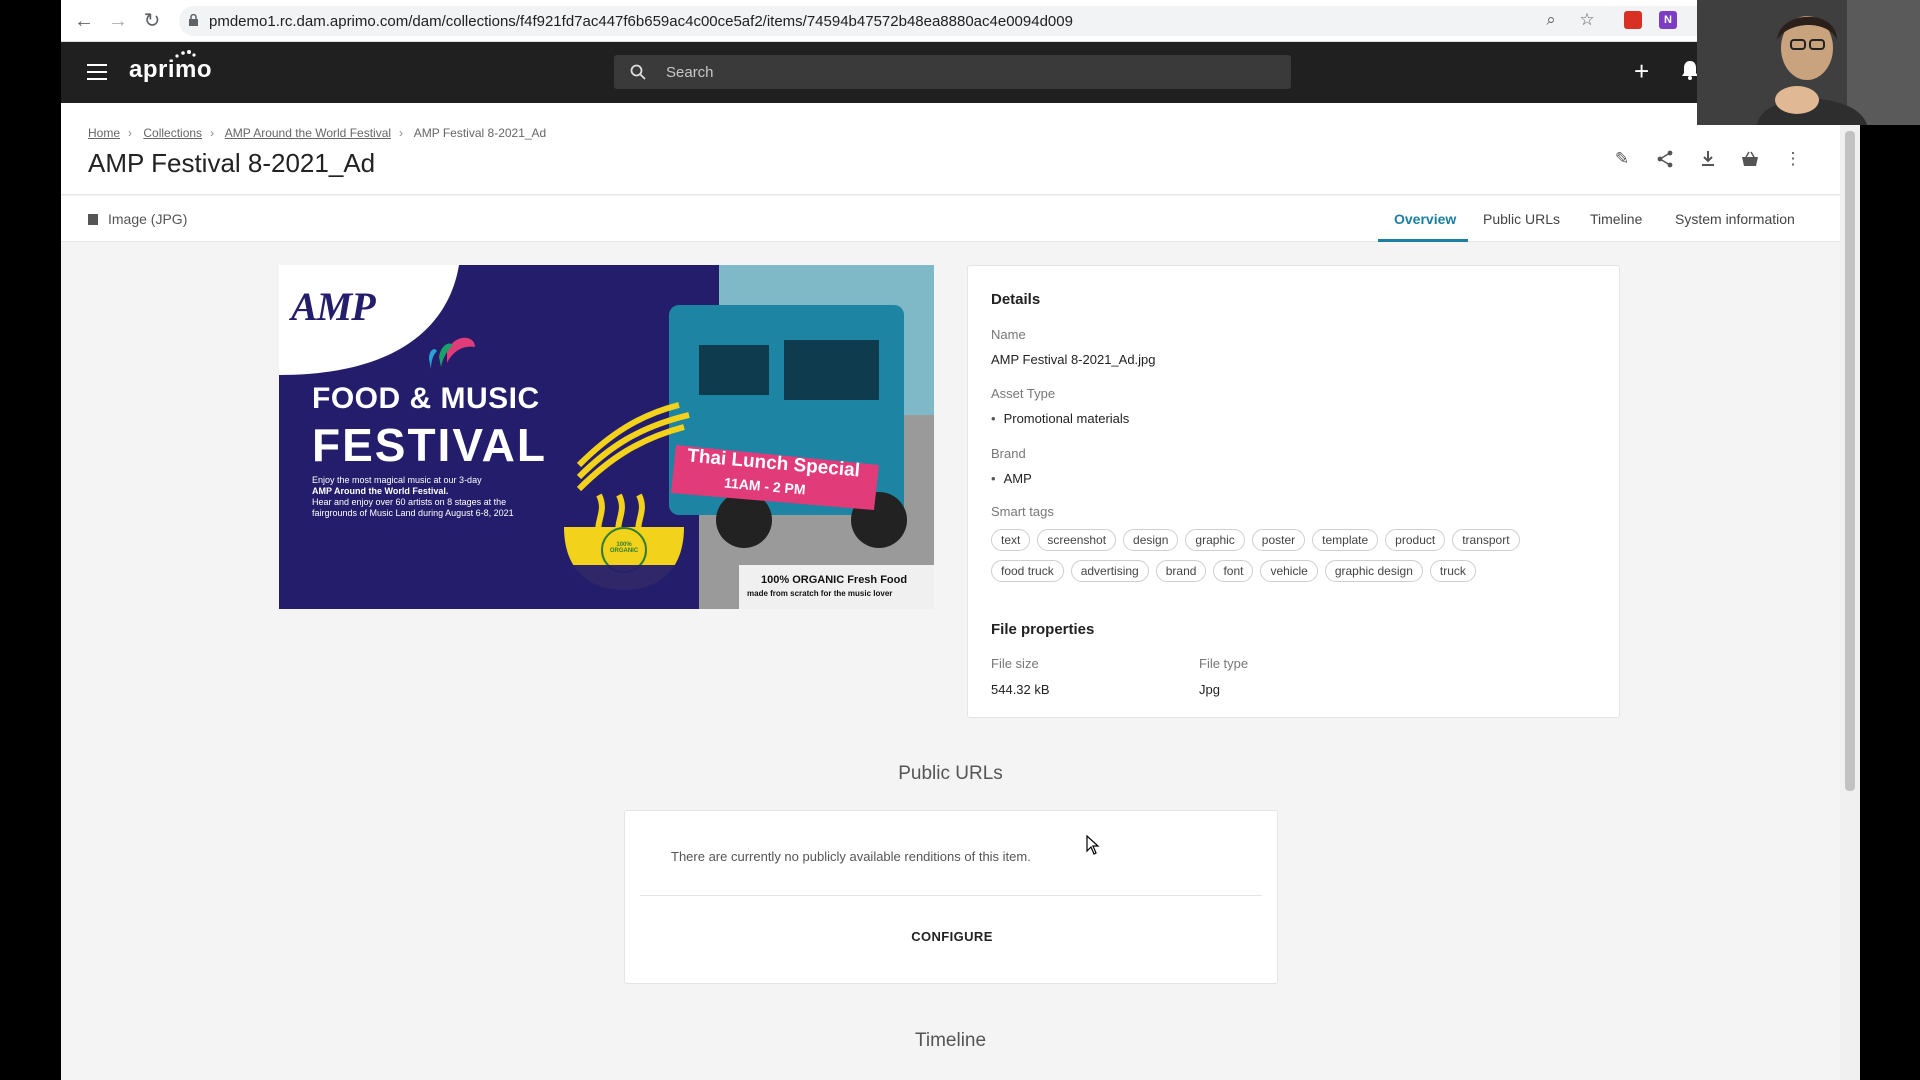  Describe the element at coordinates (1015, 663) in the screenshot. I see `file-size-label: File size` at that location.